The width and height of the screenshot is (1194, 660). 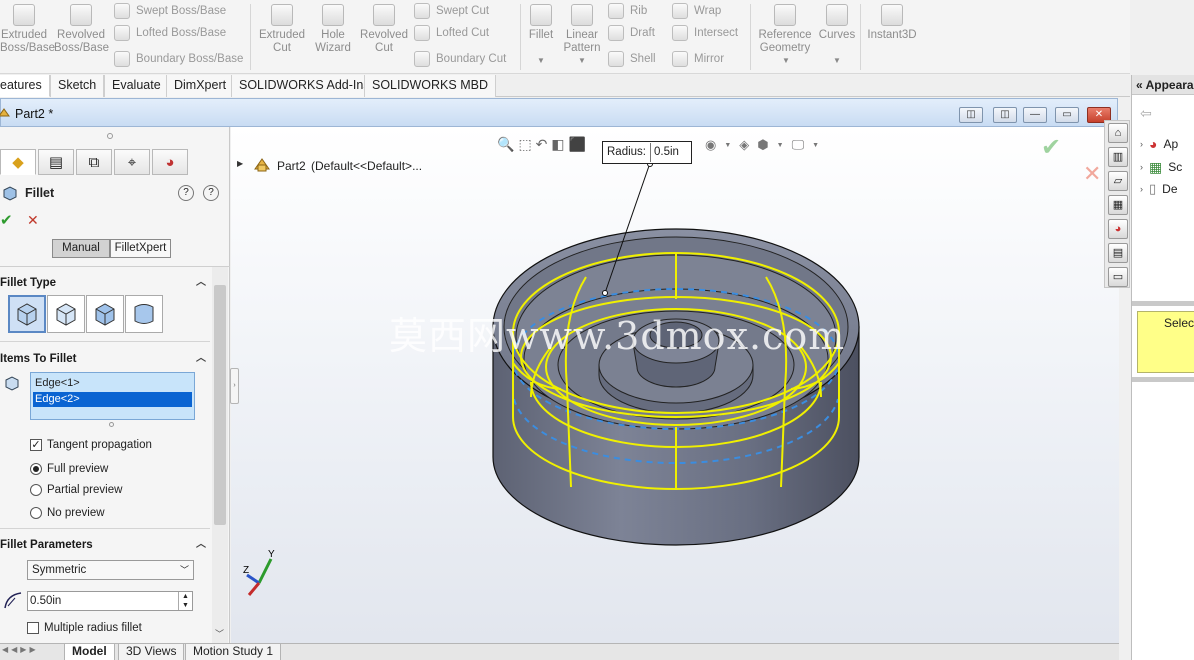 I want to click on radius-input: 0.50in ▲ ▼, so click(x=110, y=601).